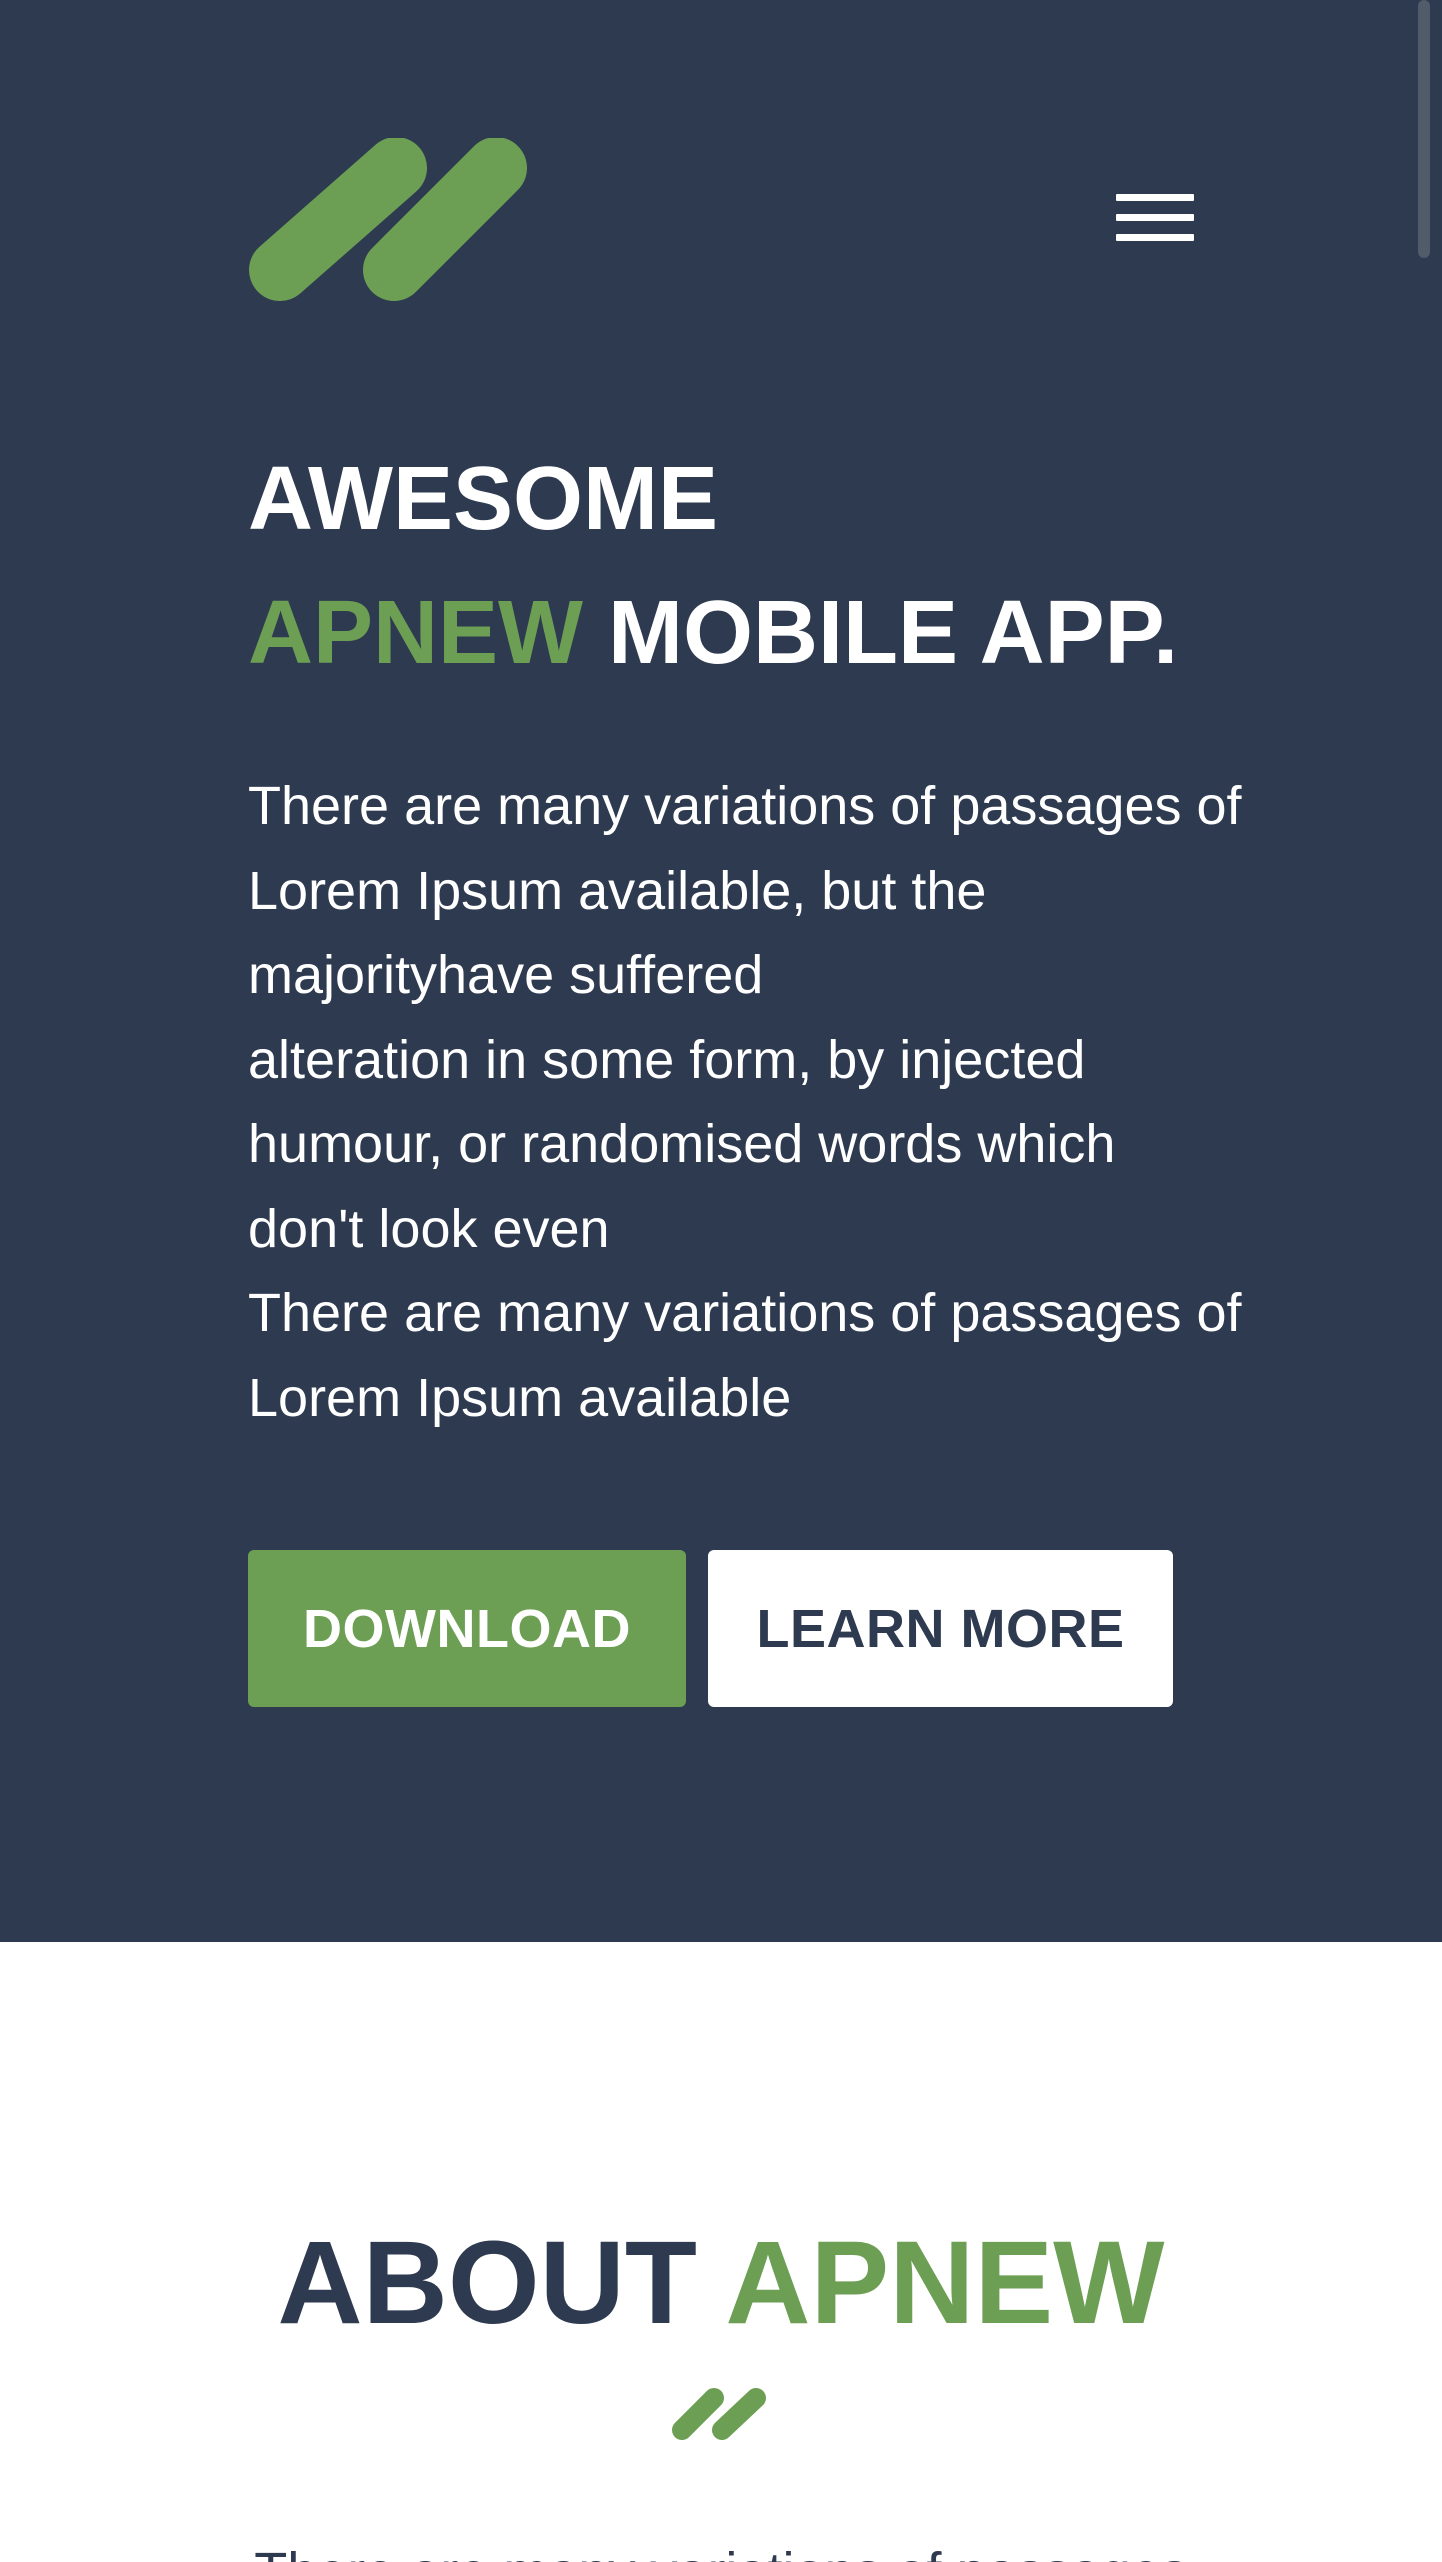  Describe the element at coordinates (506, 975) in the screenshot. I see `hero-description-line: majorityhave suffered` at that location.